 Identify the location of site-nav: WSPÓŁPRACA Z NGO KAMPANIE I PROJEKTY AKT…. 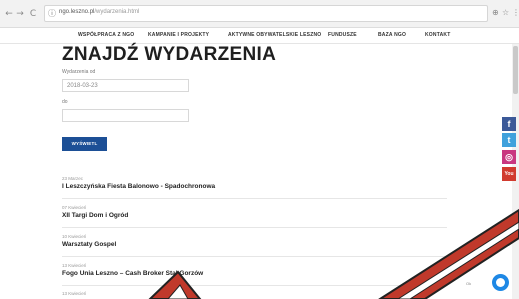
(259, 36).